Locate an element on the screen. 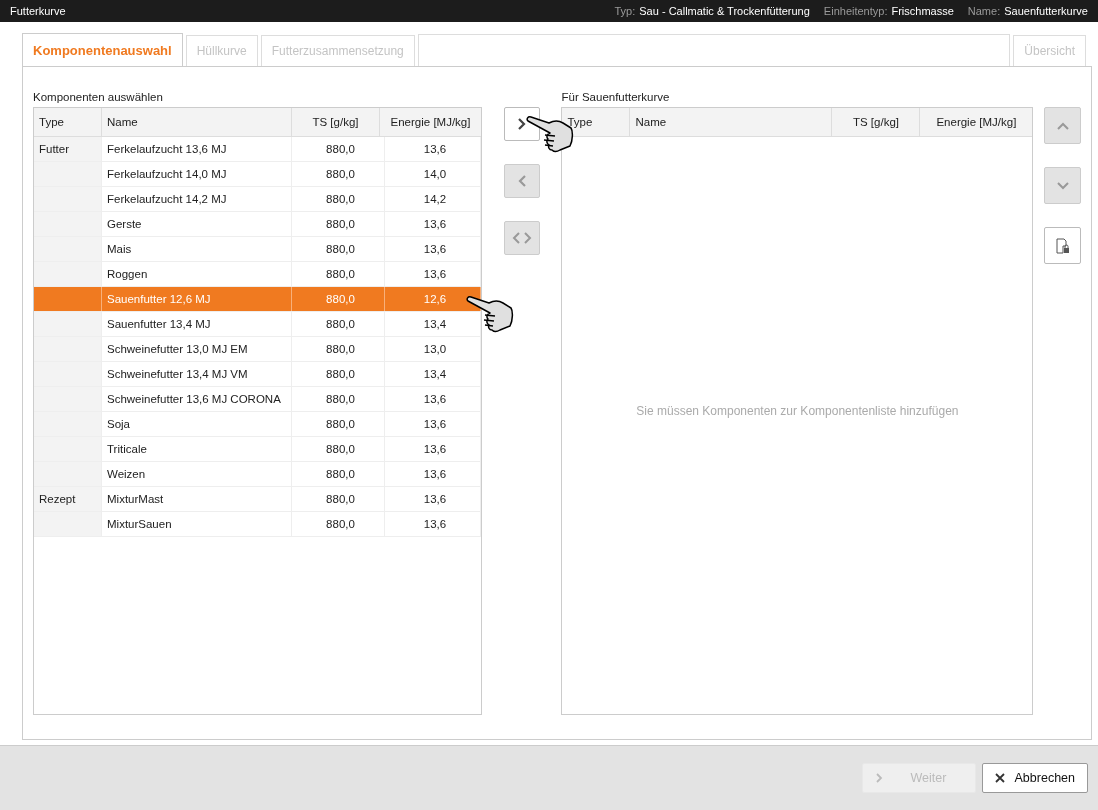 The height and width of the screenshot is (810, 1098). energy-cell: 13,4 is located at coordinates (433, 324).